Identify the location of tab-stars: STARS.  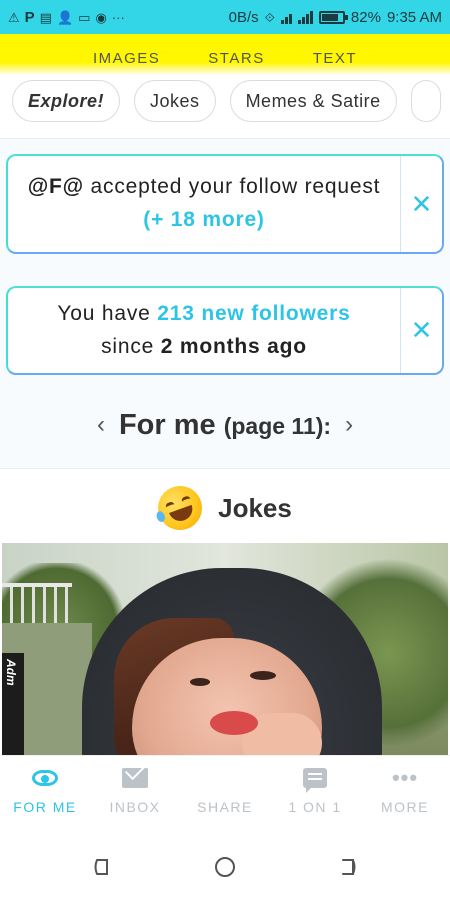
(236, 62).